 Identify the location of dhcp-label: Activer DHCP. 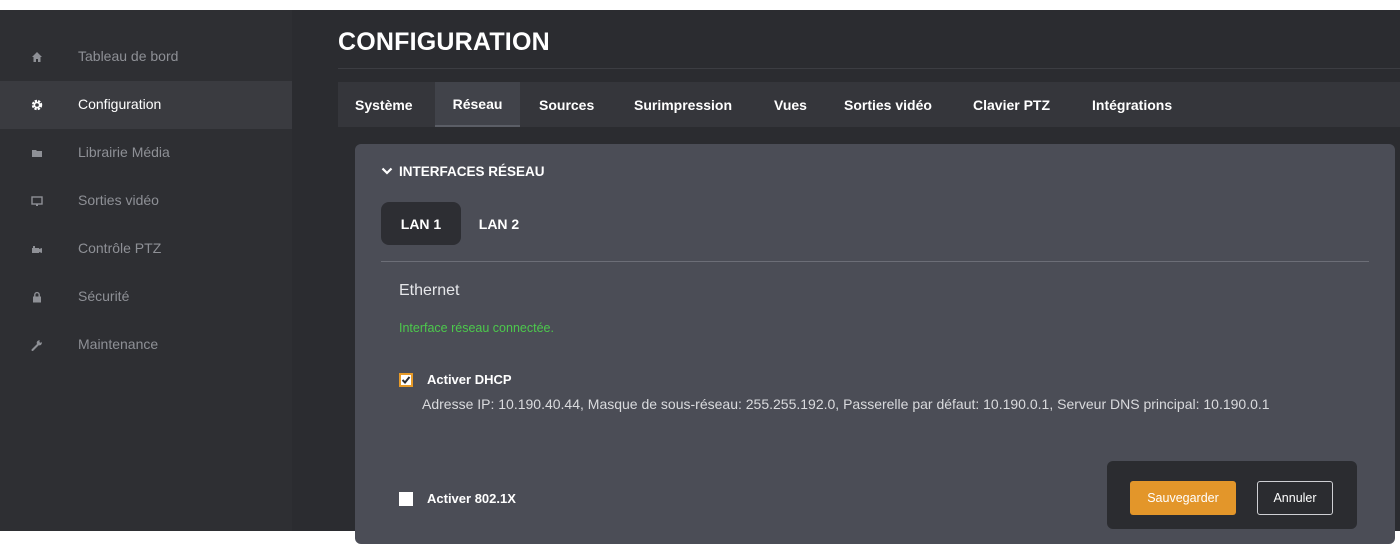
(469, 379).